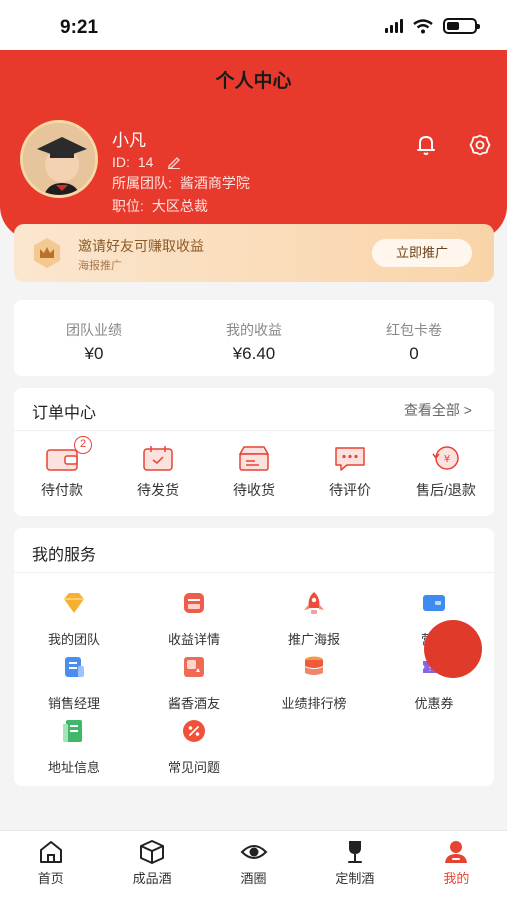 The height and width of the screenshot is (900, 507). I want to click on service-income-details: 收益详情, so click(194, 620).